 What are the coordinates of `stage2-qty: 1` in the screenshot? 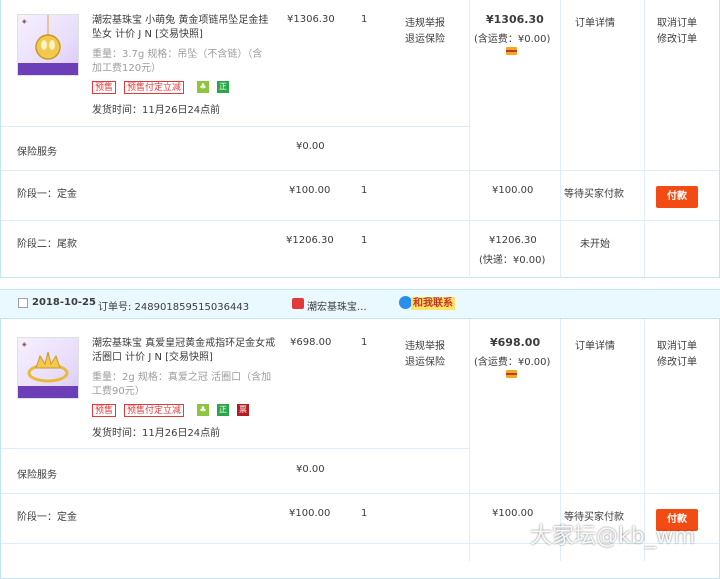 It's located at (364, 240).